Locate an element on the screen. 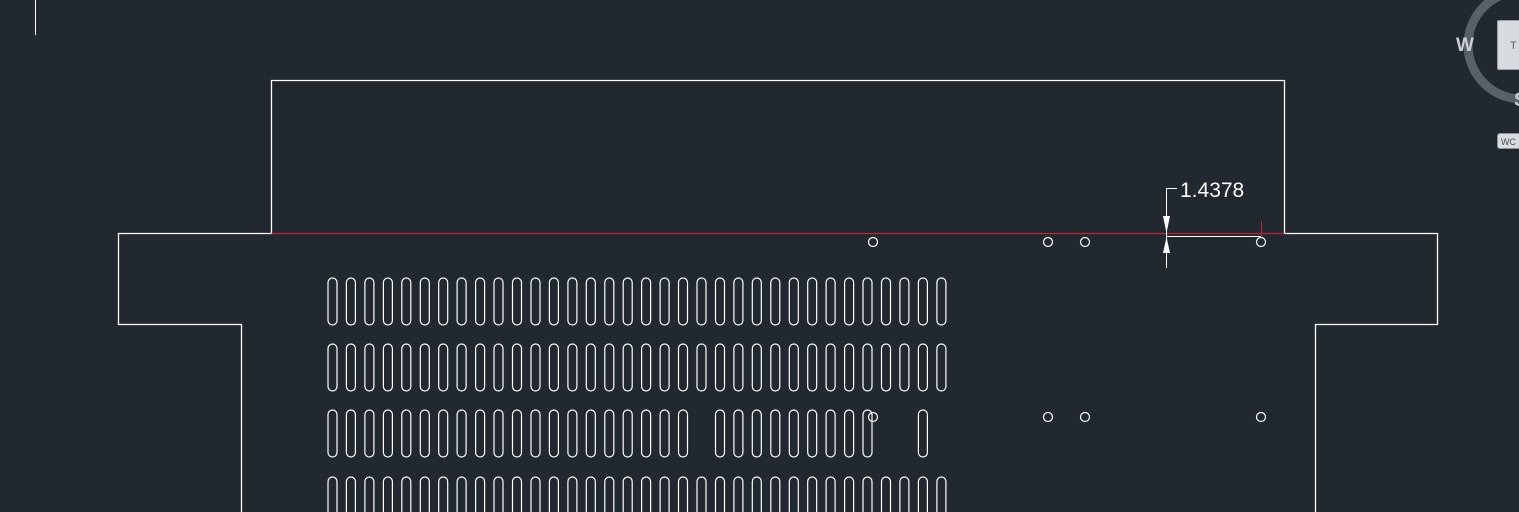 The image size is (1519, 512). viewcube-south-label: S is located at coordinates (1516, 101).